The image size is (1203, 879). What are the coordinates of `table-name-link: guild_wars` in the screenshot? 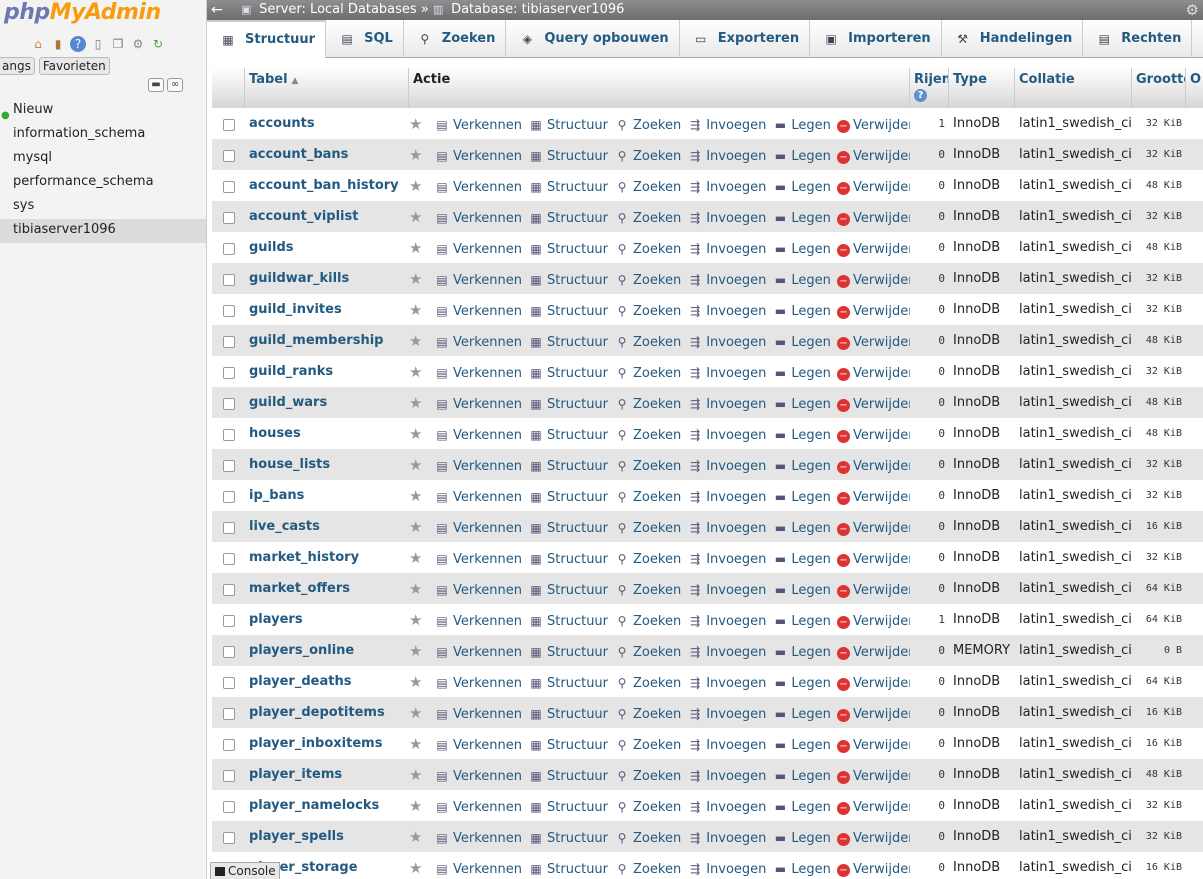 It's located at (327, 402).